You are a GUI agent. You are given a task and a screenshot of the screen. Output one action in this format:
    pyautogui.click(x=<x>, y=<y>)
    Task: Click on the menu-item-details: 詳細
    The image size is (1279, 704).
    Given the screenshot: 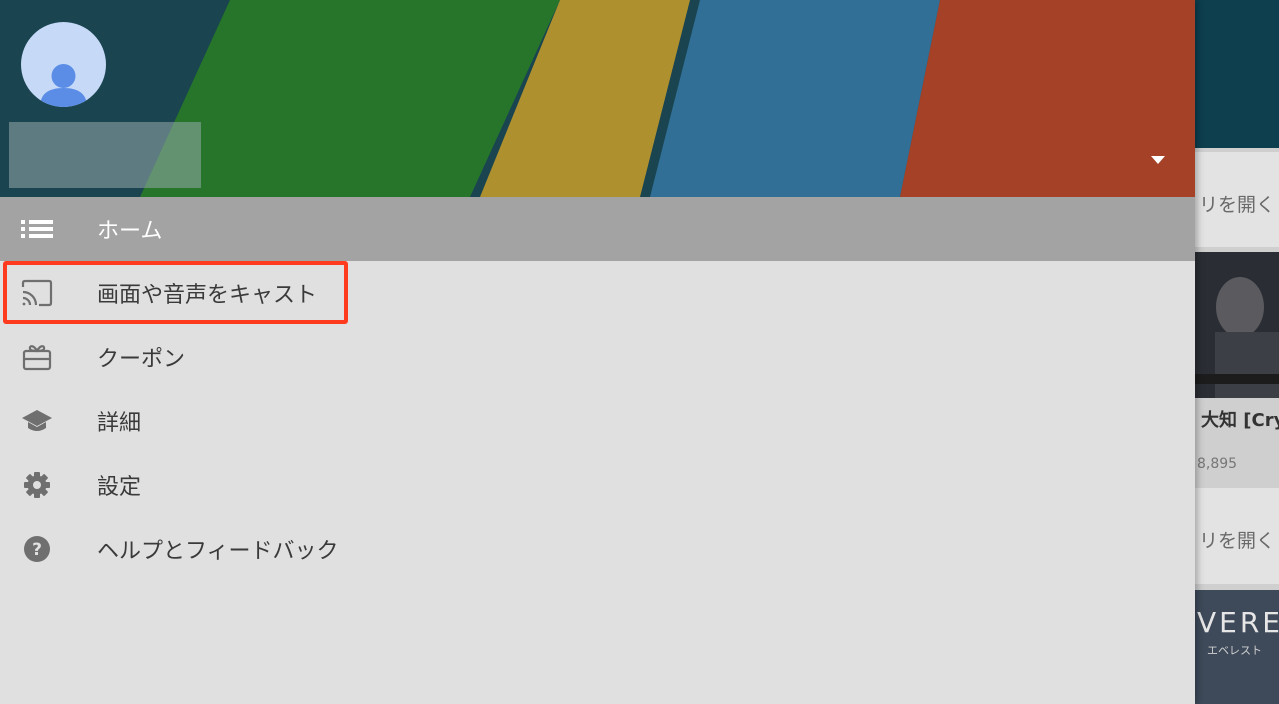 What is the action you would take?
    pyautogui.click(x=597, y=421)
    